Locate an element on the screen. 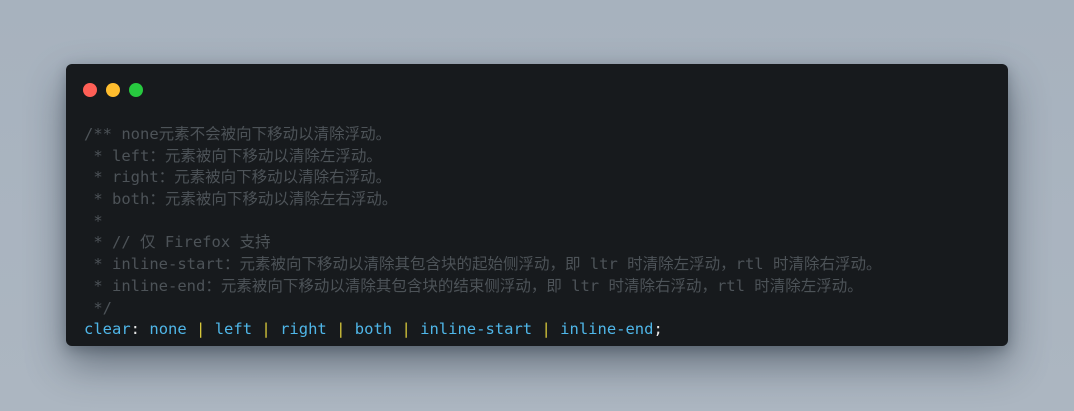 The width and height of the screenshot is (1074, 411). comment-line: * // 仅 Firefox 支持 is located at coordinates (177, 242).